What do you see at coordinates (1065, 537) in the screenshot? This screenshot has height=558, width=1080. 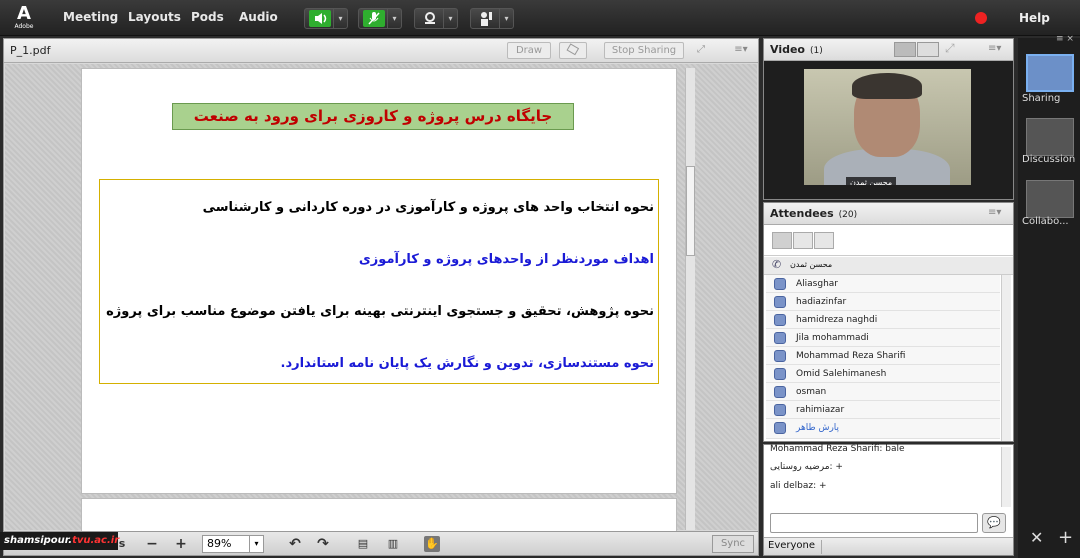 I see `add-icon: +` at bounding box center [1065, 537].